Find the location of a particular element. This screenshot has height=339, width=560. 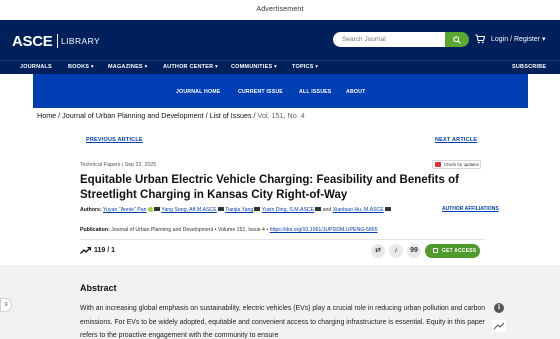

trending-side-icon is located at coordinates (499, 326).